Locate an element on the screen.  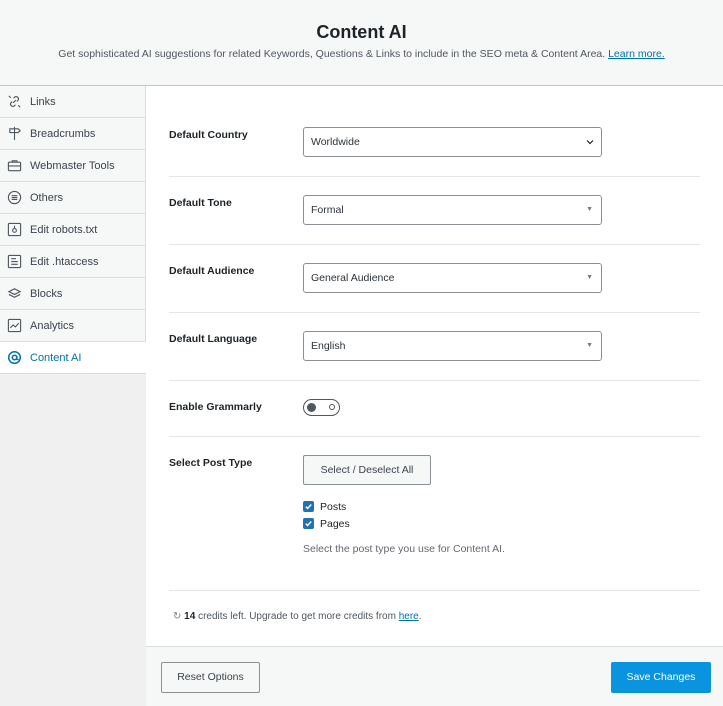
toggle-knob is located at coordinates (311, 407).